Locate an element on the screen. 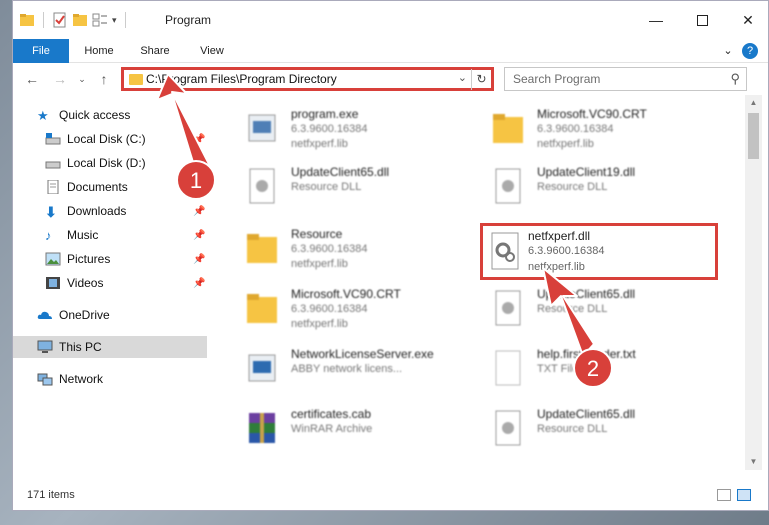 The width and height of the screenshot is (769, 525). sidebar-item-network: Network is located at coordinates (110, 379).